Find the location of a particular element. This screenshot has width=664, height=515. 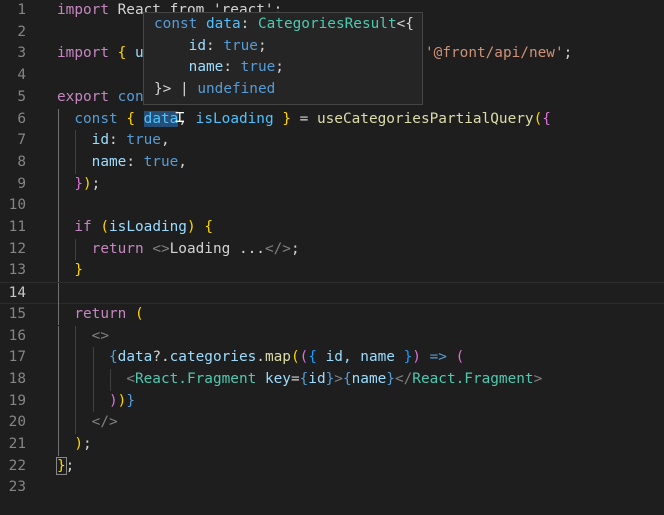

code-token: : is located at coordinates (232, 67).